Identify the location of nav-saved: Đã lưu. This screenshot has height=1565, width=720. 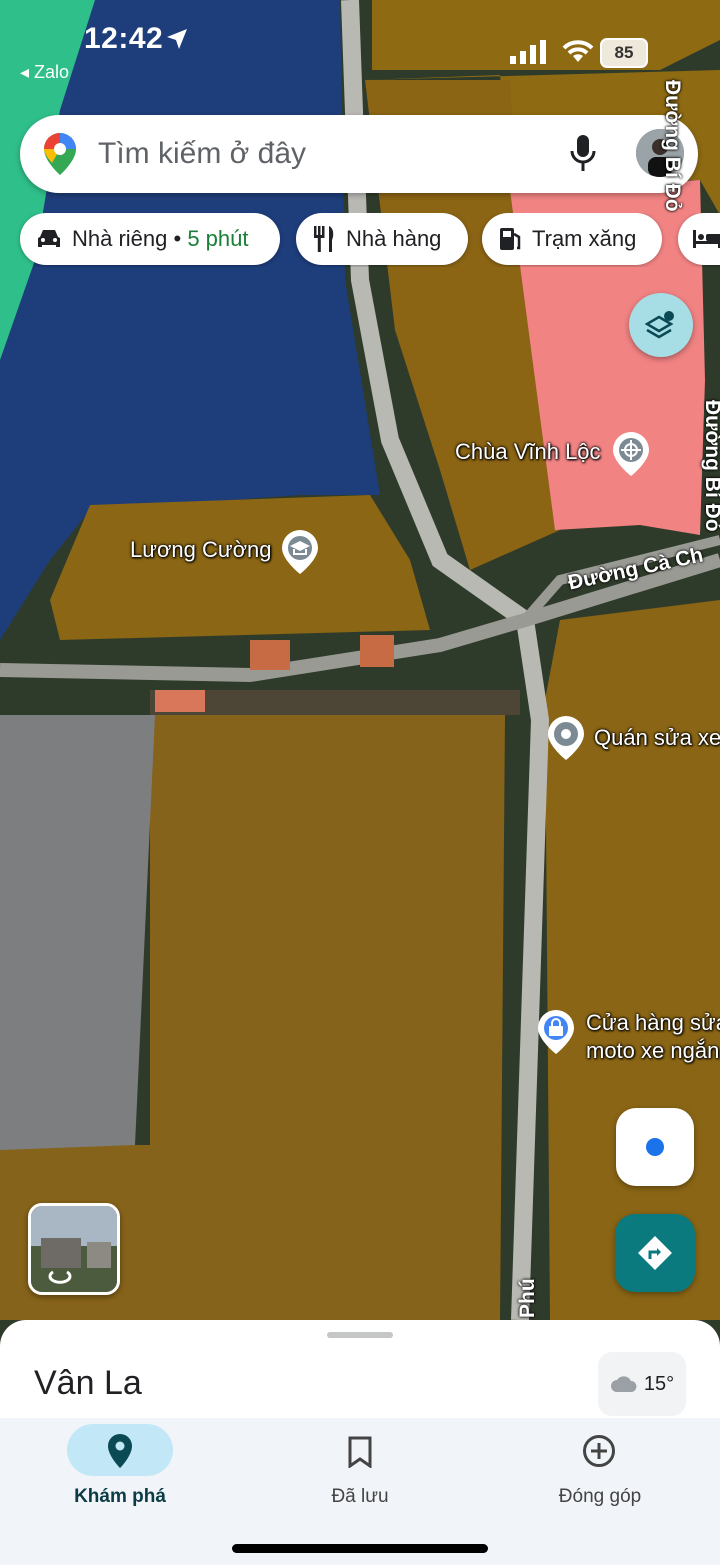
(360, 1478).